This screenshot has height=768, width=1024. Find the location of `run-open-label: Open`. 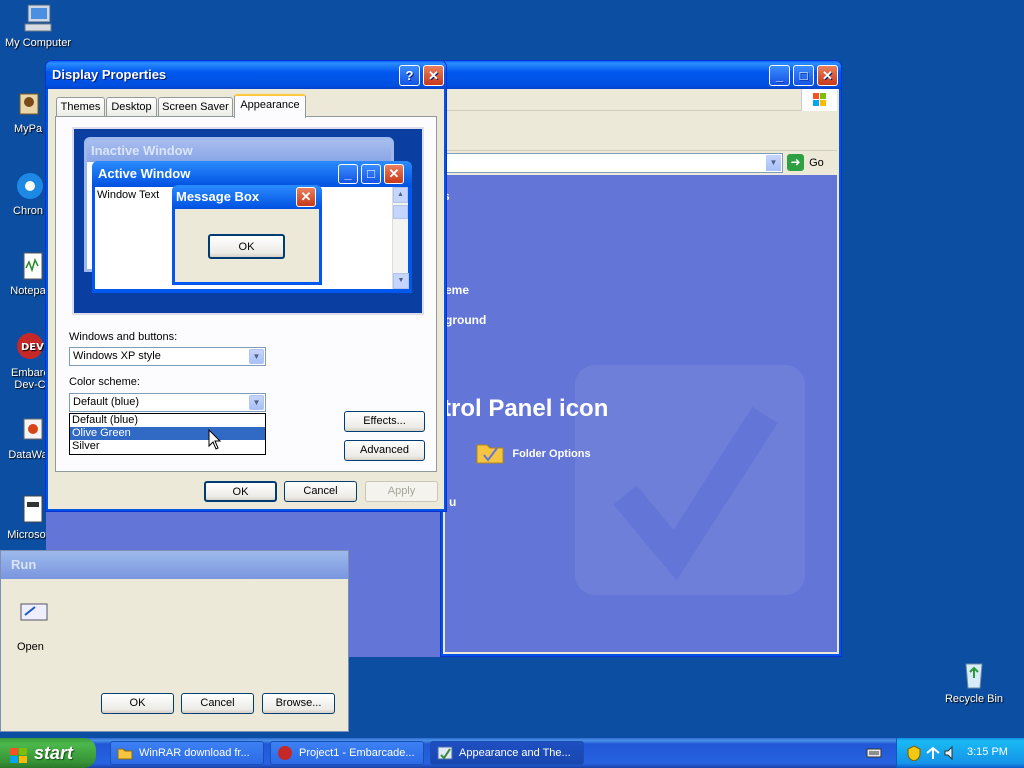

run-open-label: Open is located at coordinates (30, 647).